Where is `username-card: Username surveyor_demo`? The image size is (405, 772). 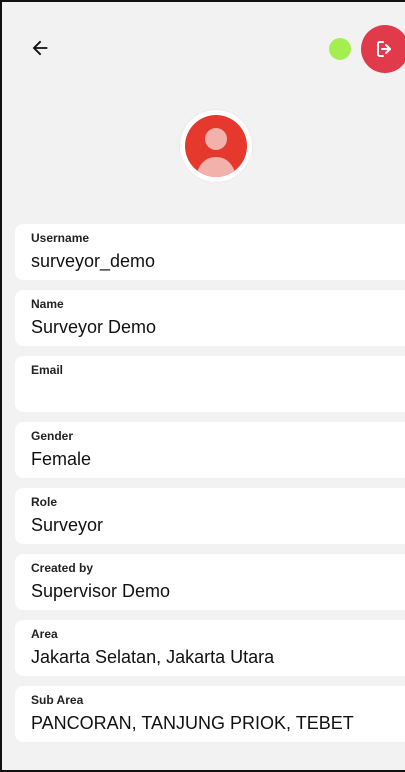
username-card: Username surveyor_demo is located at coordinates (210, 252).